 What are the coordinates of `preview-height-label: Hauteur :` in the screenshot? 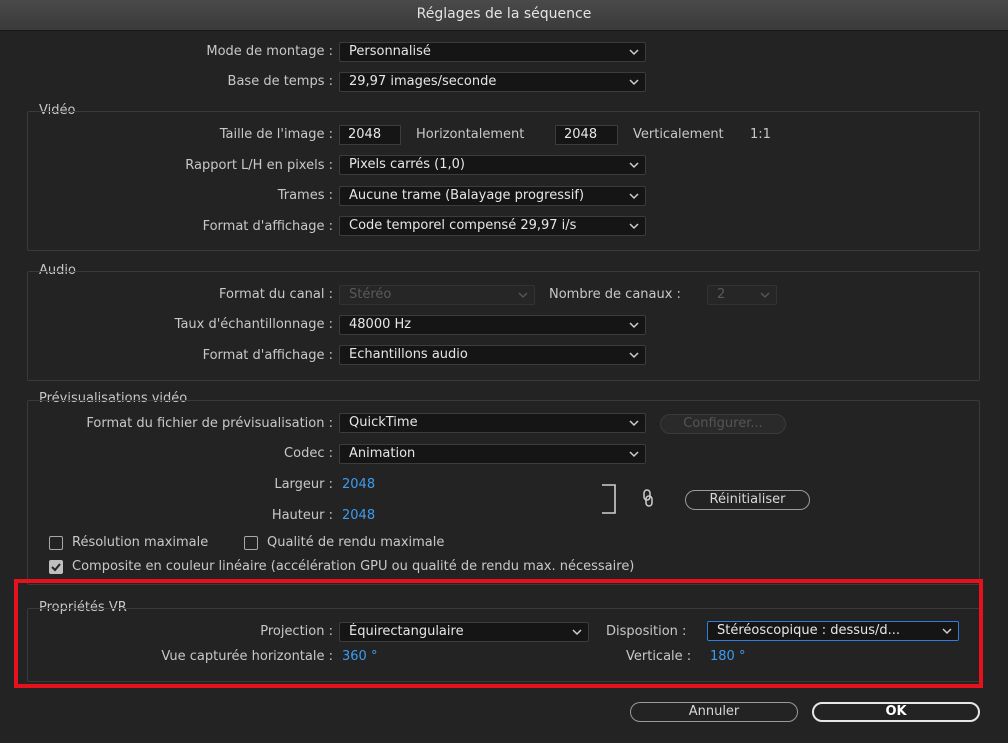 It's located at (302, 515).